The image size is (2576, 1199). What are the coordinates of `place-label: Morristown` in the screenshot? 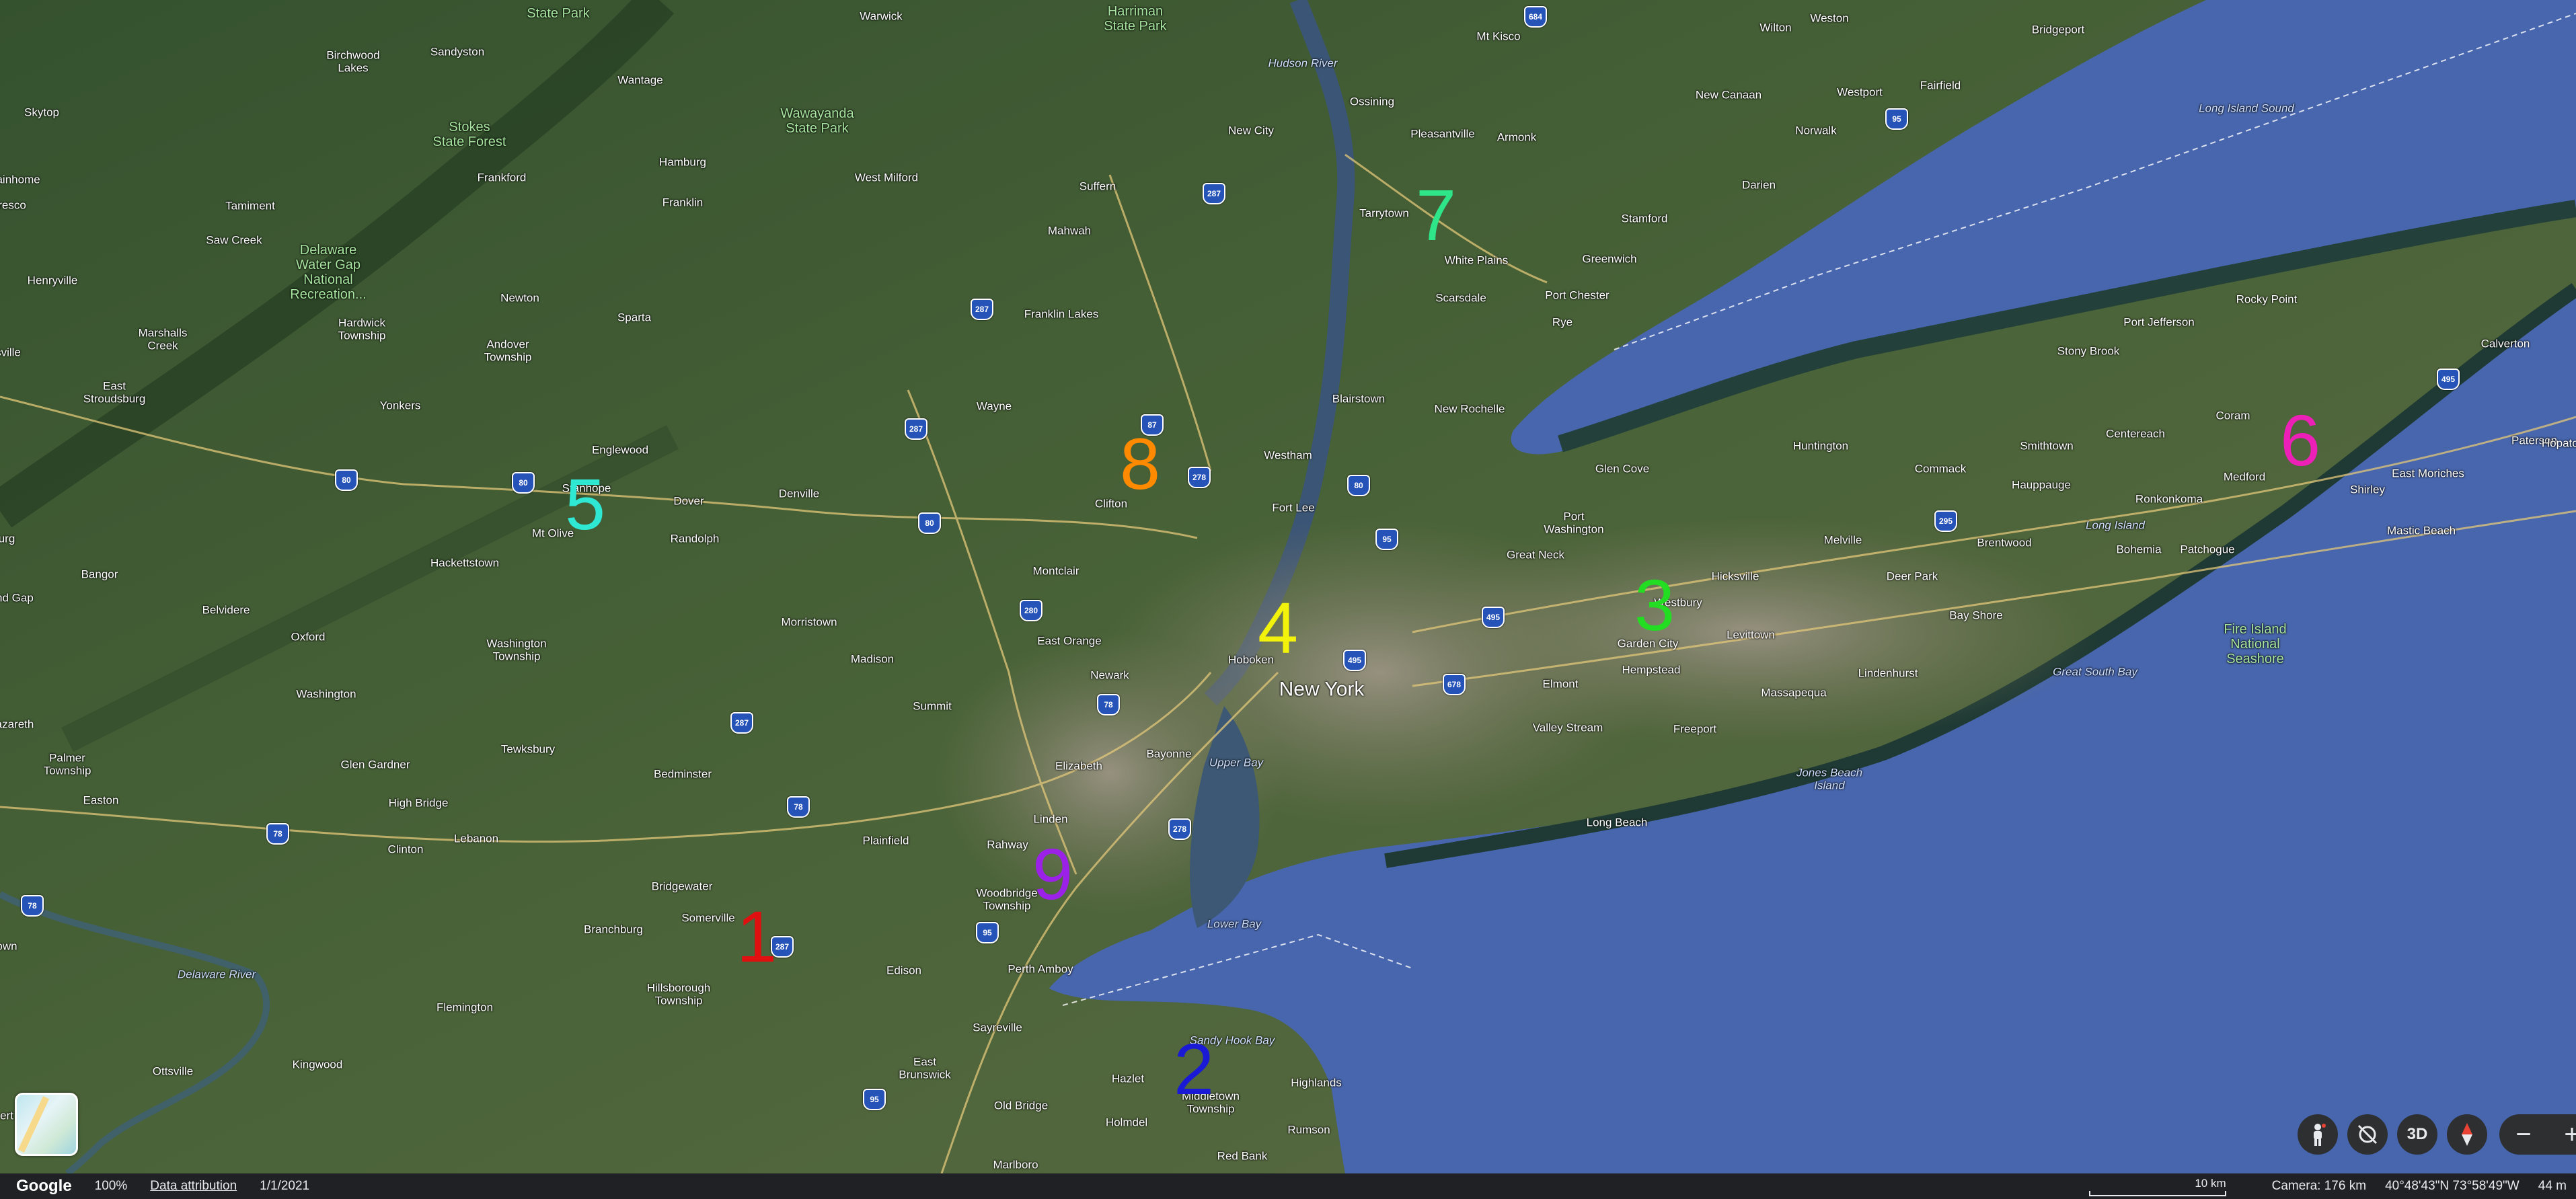 It's located at (809, 622).